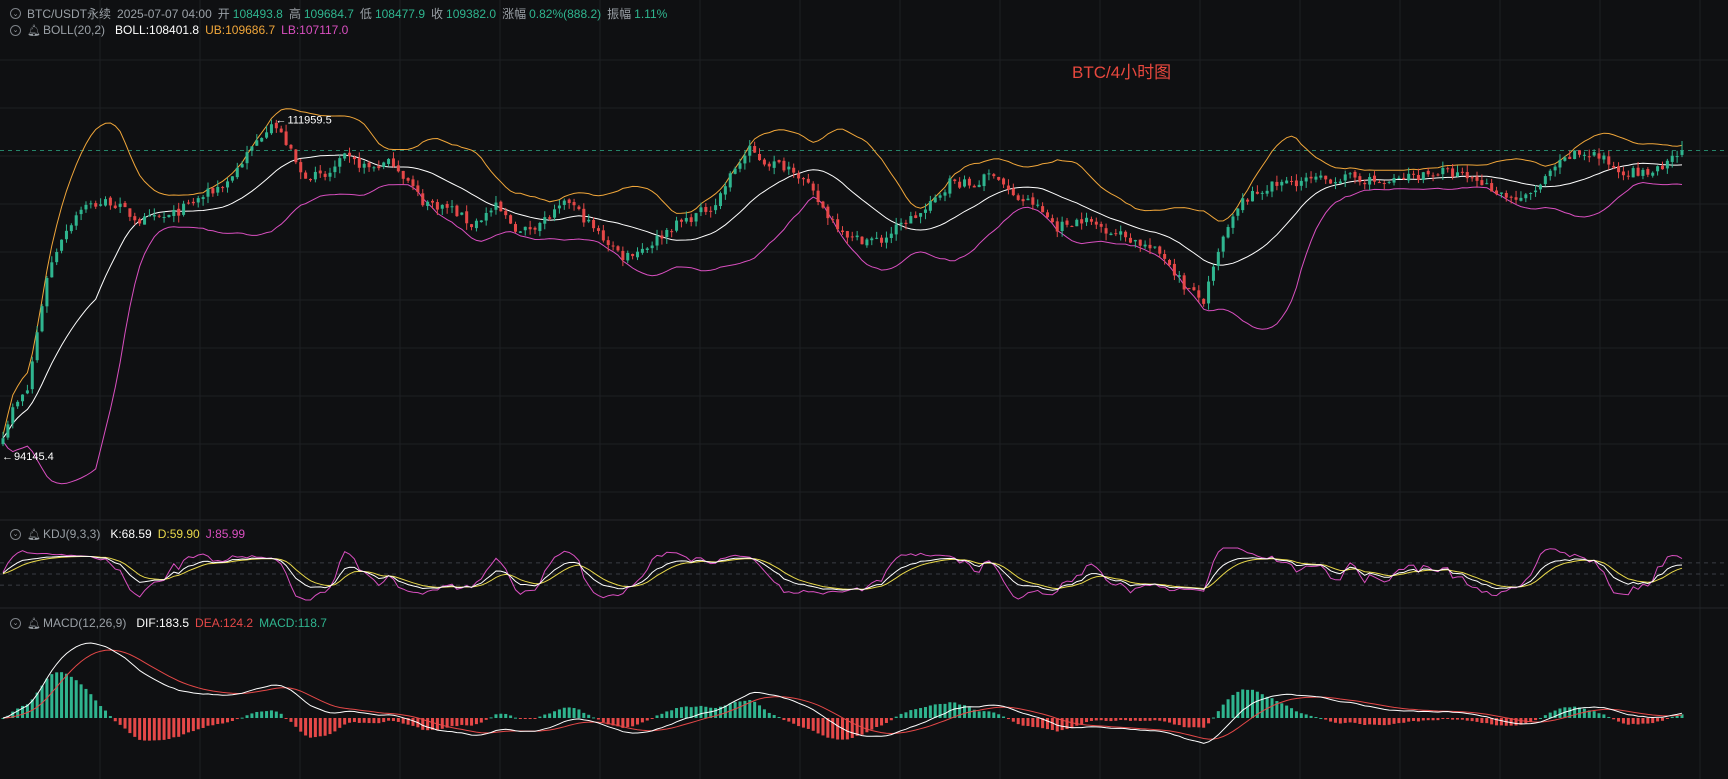  Describe the element at coordinates (257, 13) in the screenshot. I see `open-value: 108493.8` at that location.